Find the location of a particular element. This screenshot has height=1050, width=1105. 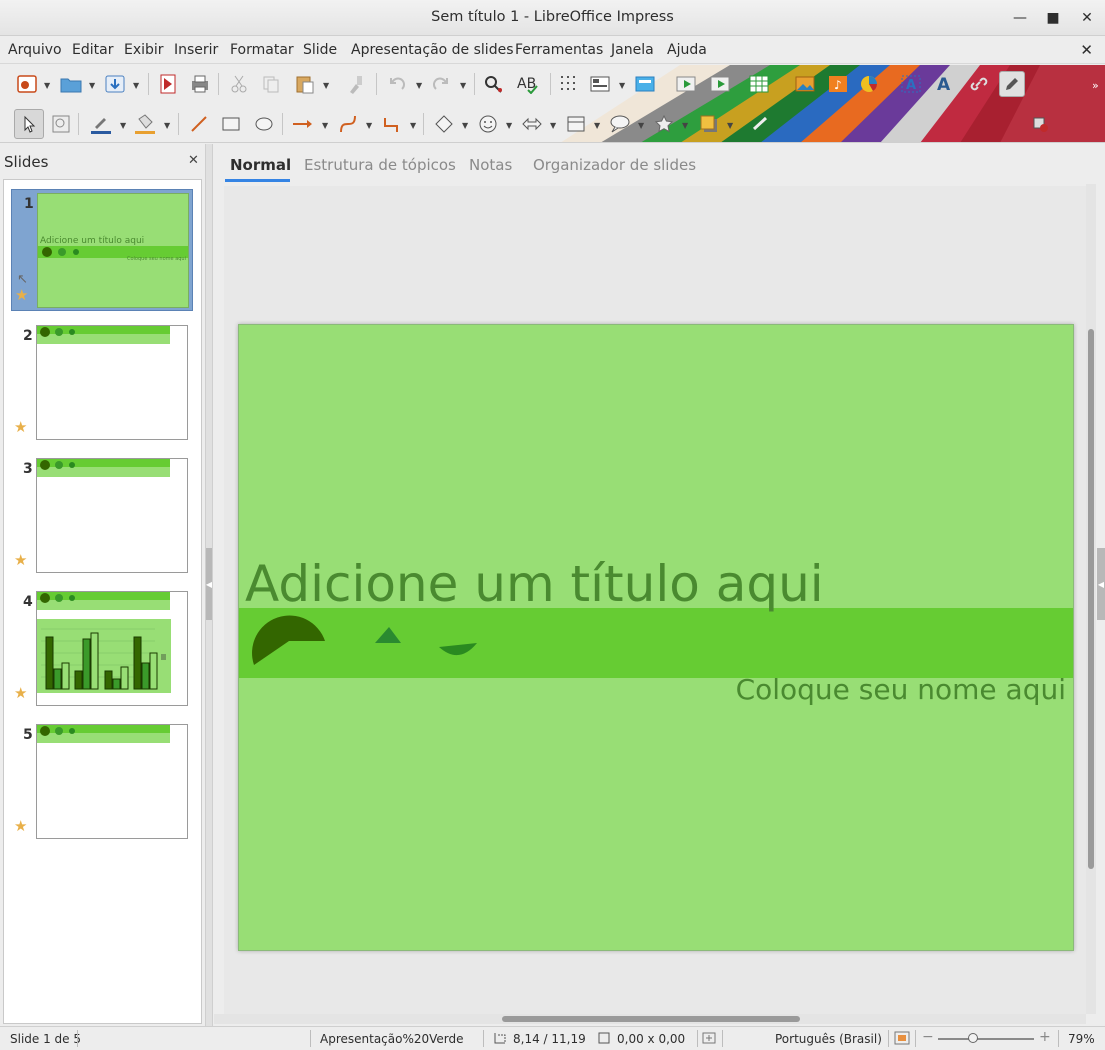

stars-icon is located at coordinates (664, 124).